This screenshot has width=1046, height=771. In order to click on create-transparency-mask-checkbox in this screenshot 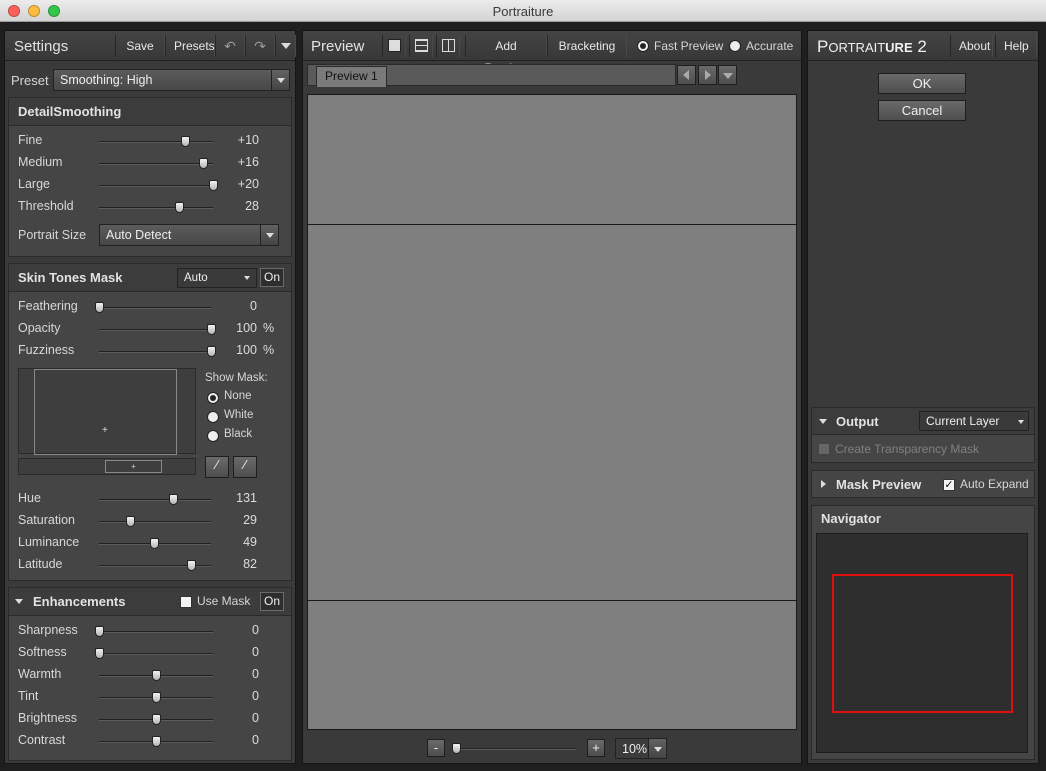, I will do `click(824, 449)`.